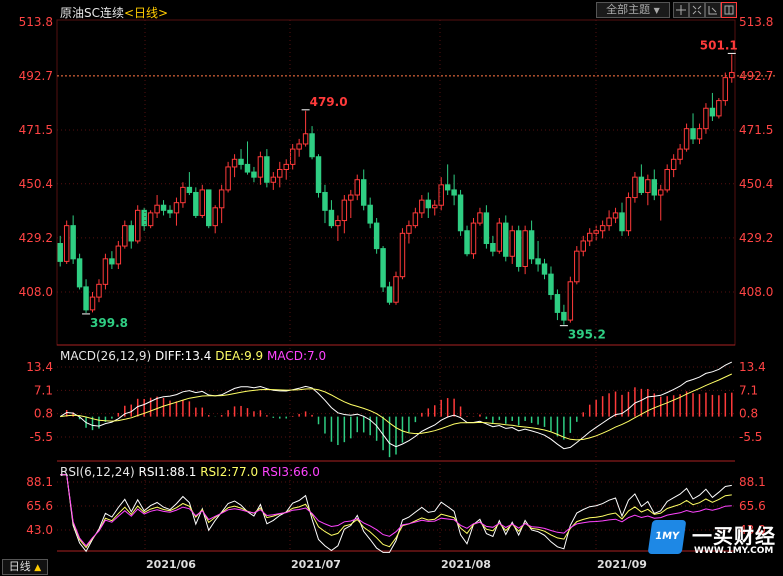 The width and height of the screenshot is (783, 576). Describe the element at coordinates (713, 10) in the screenshot. I see `exit-button` at that location.